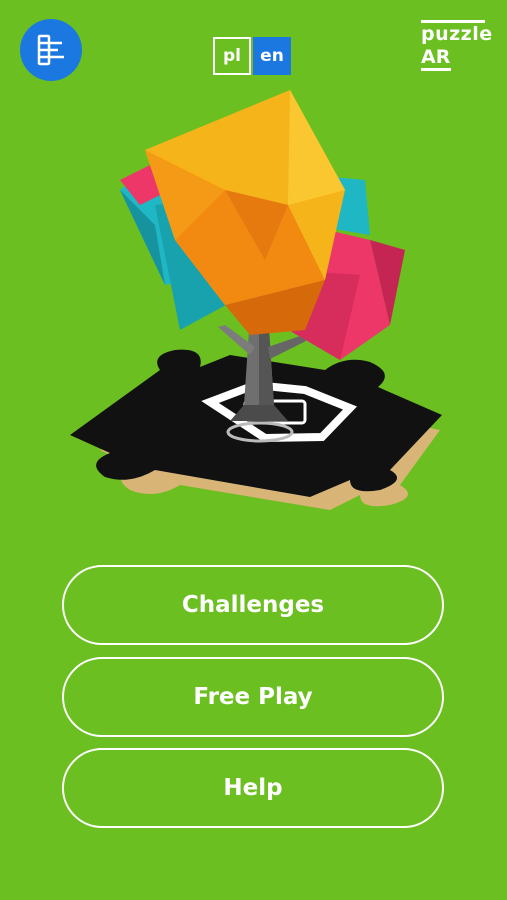 The image size is (507, 900). Describe the element at coordinates (232, 56) in the screenshot. I see `language-pl-button: pl` at that location.